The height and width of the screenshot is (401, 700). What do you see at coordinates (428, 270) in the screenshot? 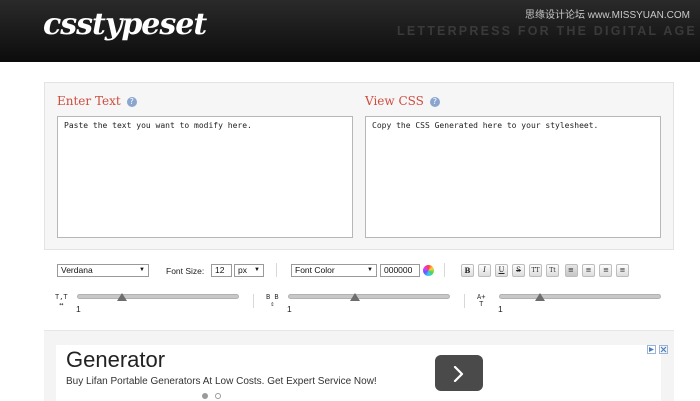
I see `color-wheel-icon` at bounding box center [428, 270].